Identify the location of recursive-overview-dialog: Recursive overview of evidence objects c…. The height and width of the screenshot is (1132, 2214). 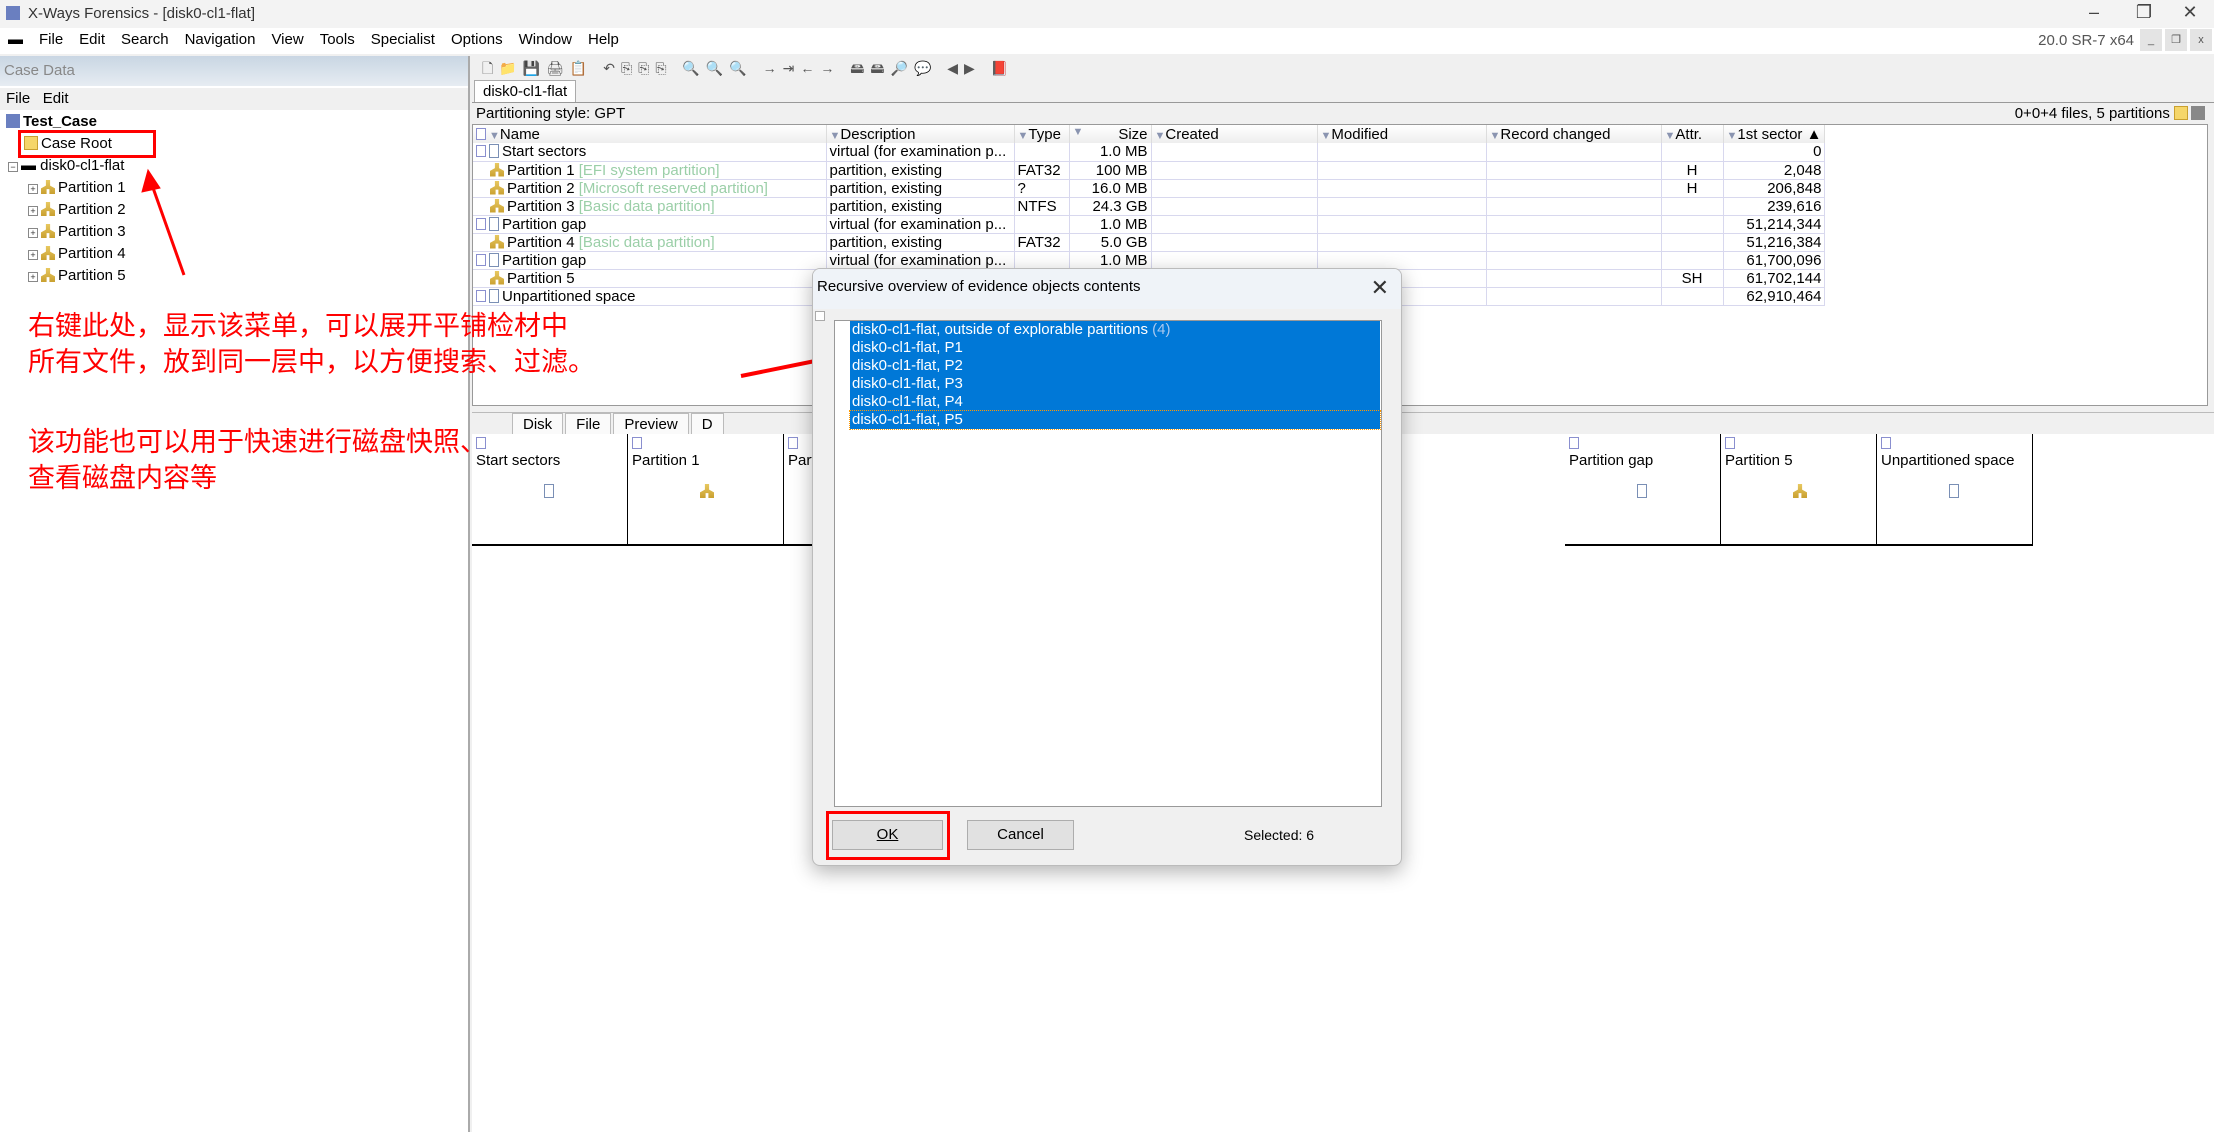
(1107, 567).